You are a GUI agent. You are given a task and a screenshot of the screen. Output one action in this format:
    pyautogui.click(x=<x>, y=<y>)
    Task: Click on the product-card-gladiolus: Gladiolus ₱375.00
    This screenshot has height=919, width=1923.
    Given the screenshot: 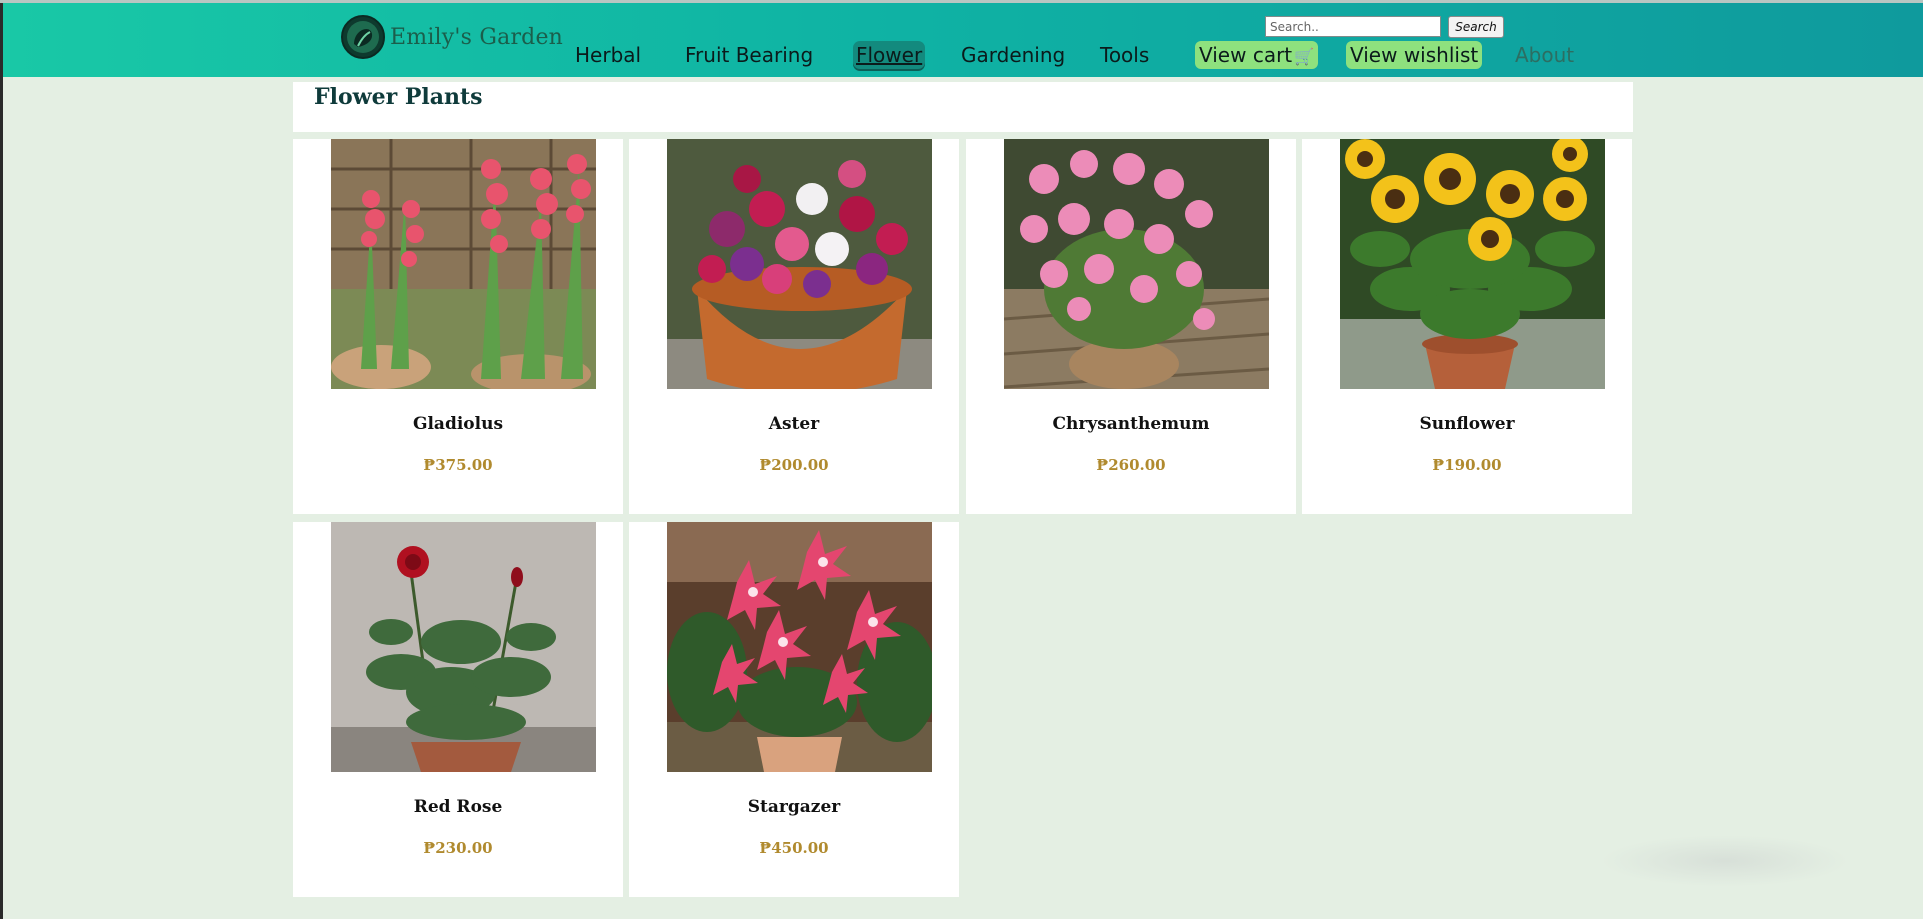 What is the action you would take?
    pyautogui.click(x=458, y=326)
    